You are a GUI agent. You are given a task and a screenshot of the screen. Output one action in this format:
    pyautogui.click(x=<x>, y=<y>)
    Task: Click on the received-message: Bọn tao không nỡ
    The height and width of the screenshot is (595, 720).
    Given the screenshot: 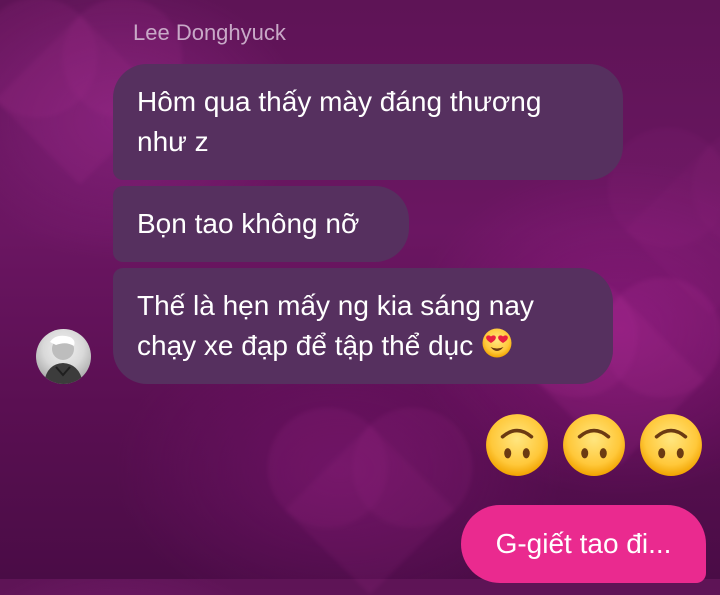 What is the action you would take?
    pyautogui.click(x=261, y=224)
    